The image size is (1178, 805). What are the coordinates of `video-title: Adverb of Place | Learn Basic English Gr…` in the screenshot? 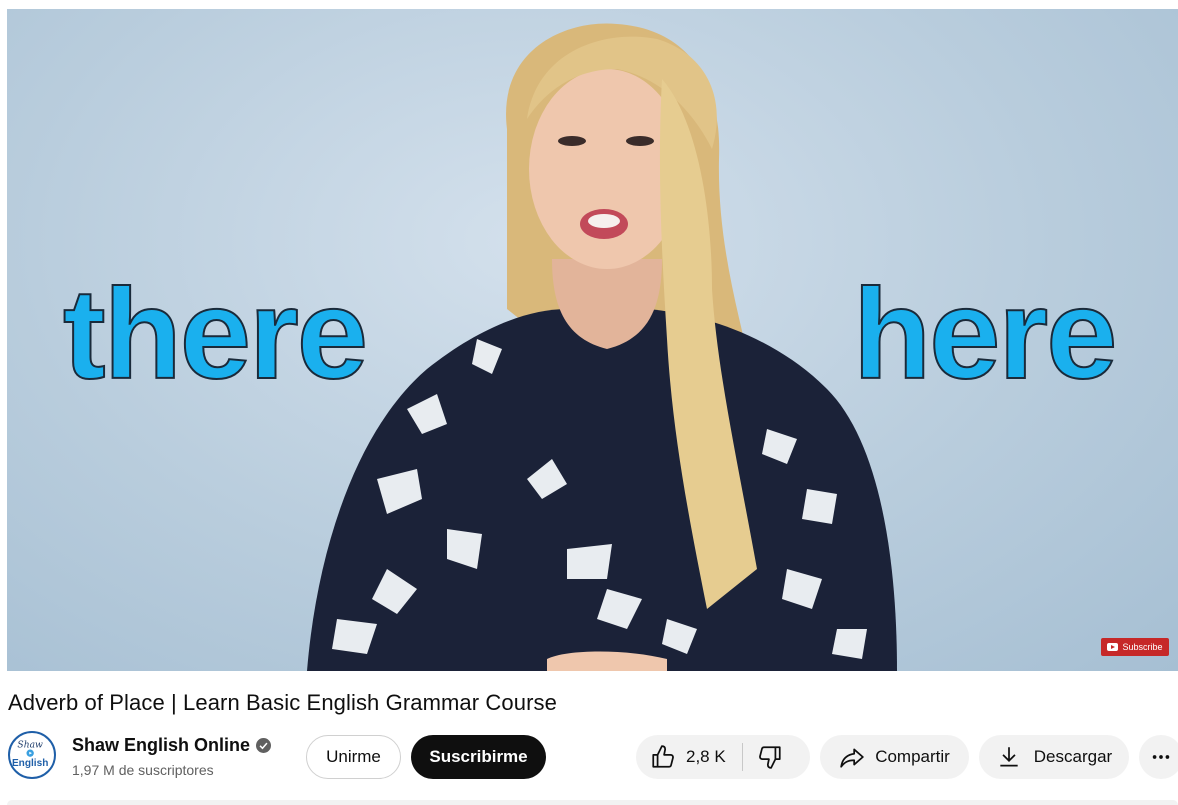 It's located at (282, 702).